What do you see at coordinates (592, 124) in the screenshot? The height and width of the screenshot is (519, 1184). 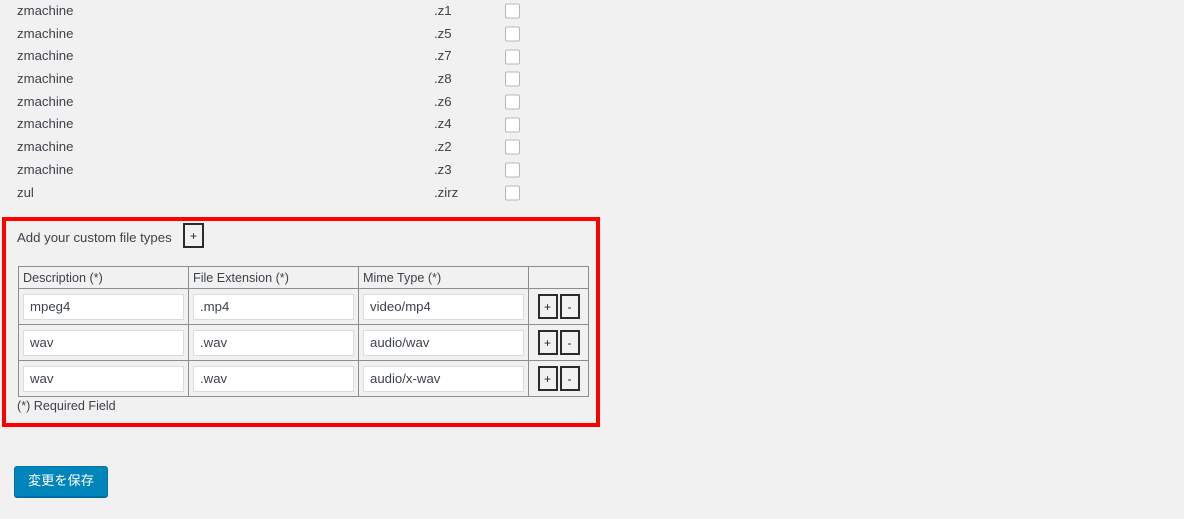 I see `filetype-row: zmachine .z4` at bounding box center [592, 124].